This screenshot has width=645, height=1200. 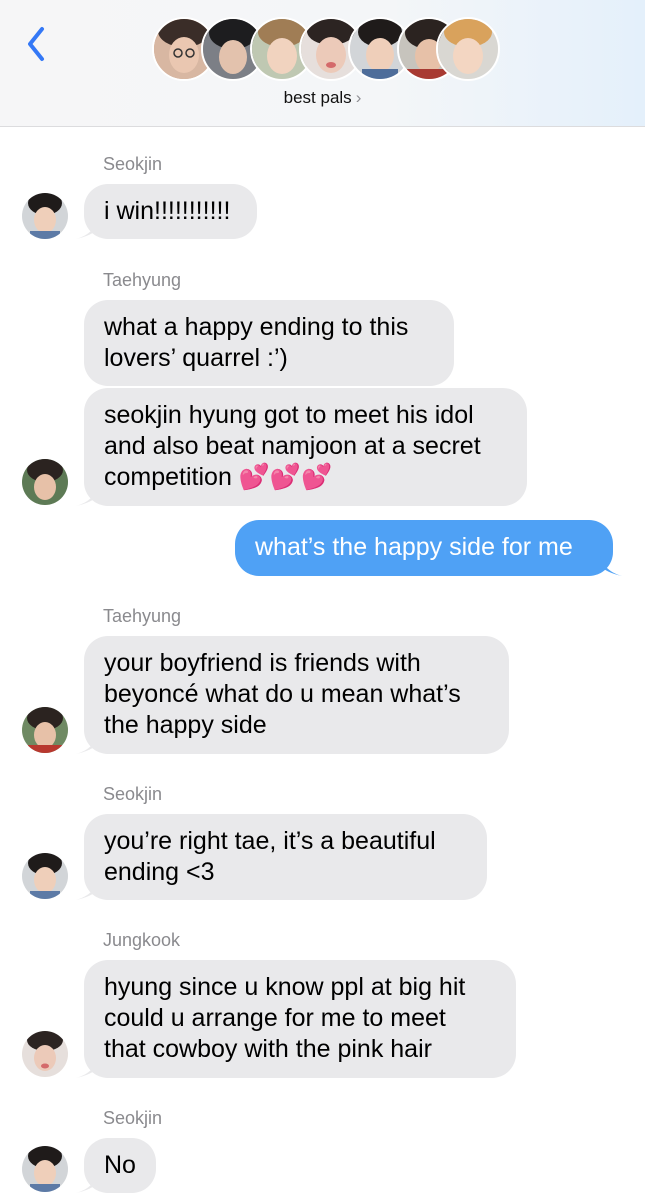 I want to click on group-avatars, so click(x=326, y=49).